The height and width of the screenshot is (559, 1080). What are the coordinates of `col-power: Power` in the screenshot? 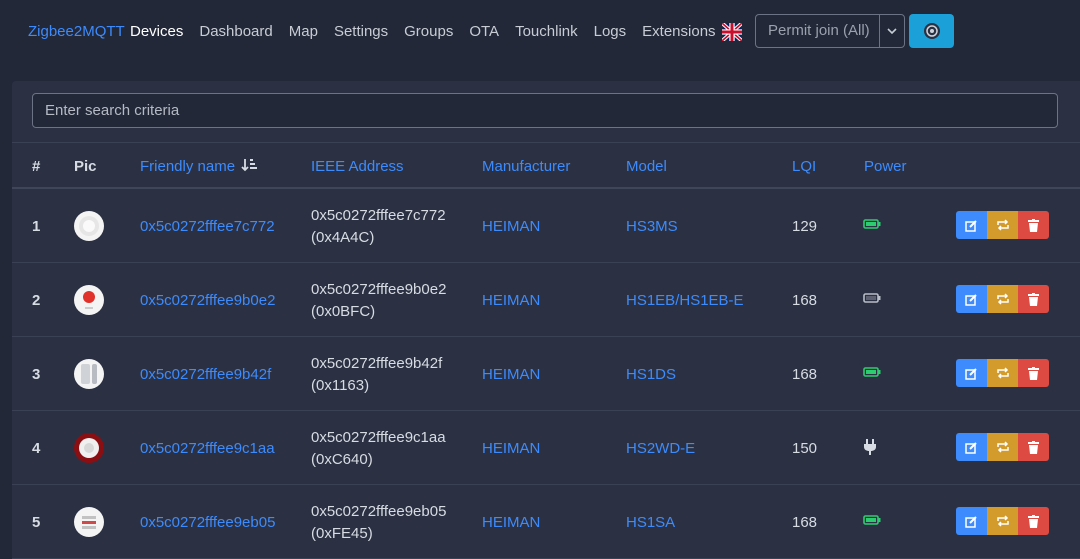 It's located at (885, 166).